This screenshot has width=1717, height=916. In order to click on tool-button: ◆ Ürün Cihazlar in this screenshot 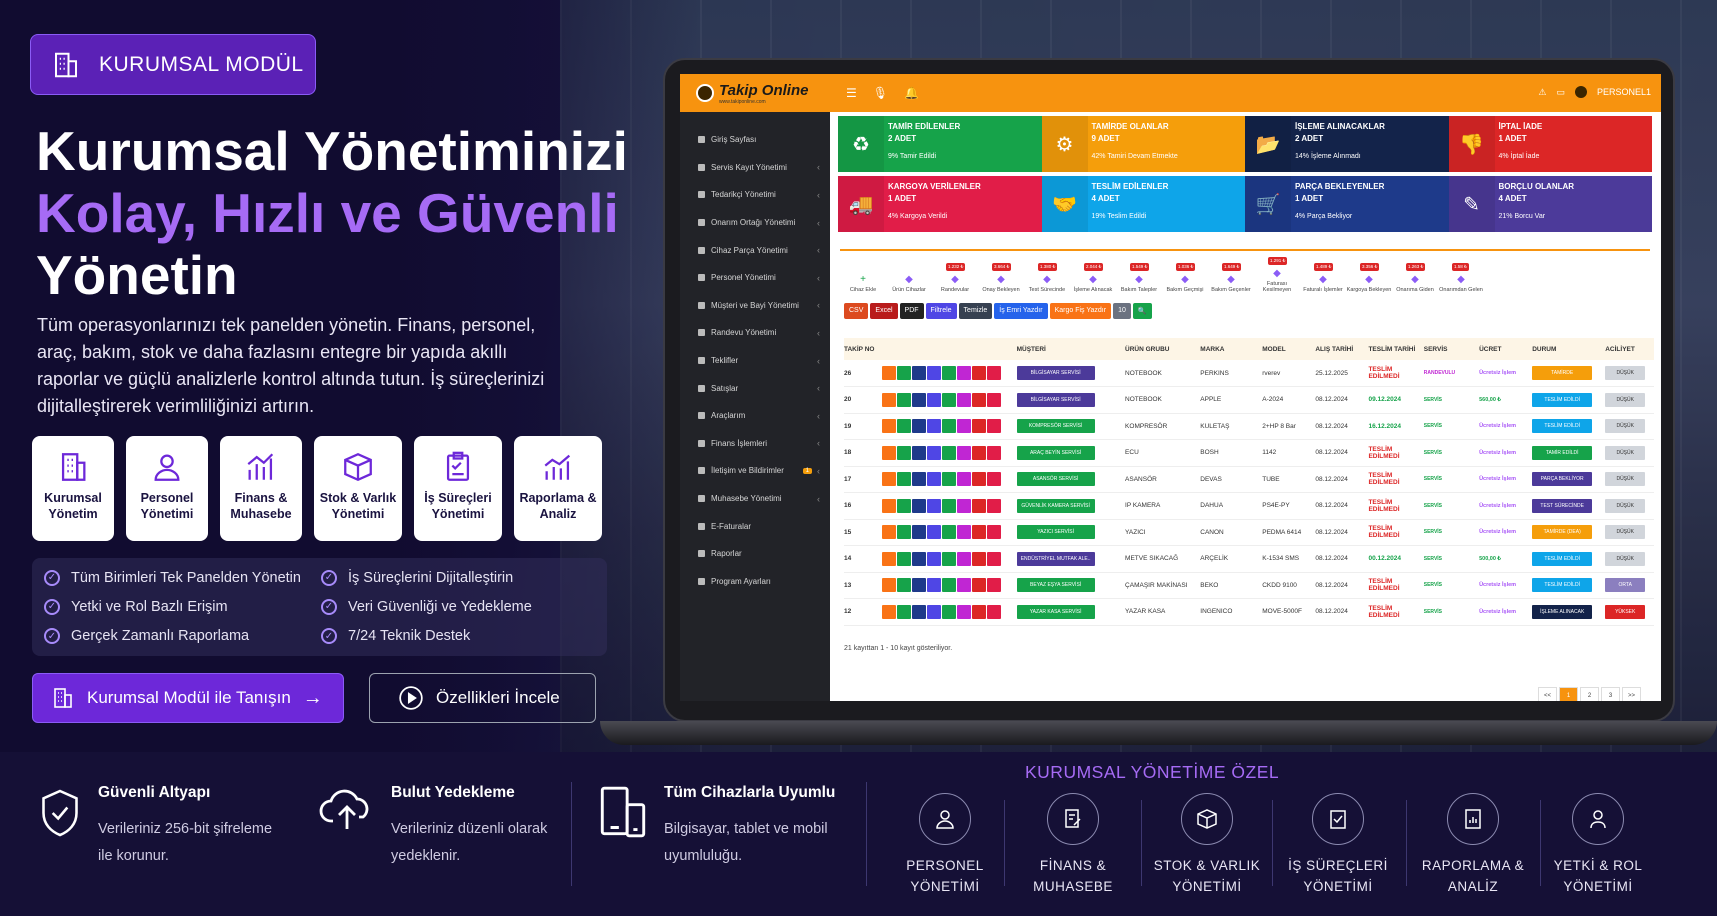, I will do `click(909, 283)`.